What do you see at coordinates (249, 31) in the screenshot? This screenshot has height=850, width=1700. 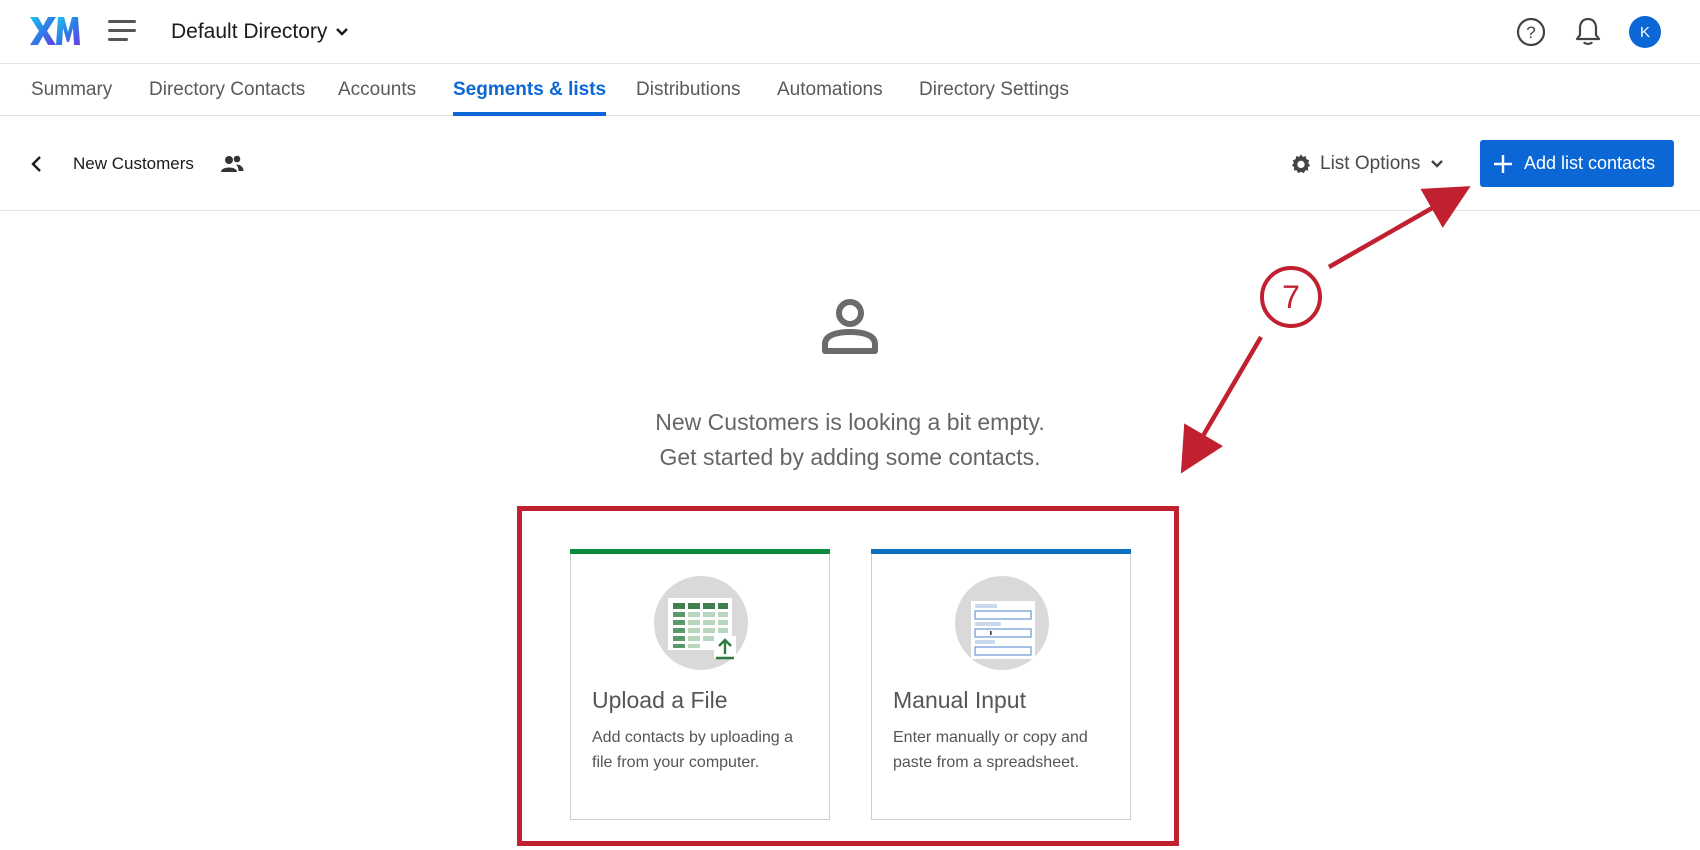 I see `directory-label: Default Directory` at bounding box center [249, 31].